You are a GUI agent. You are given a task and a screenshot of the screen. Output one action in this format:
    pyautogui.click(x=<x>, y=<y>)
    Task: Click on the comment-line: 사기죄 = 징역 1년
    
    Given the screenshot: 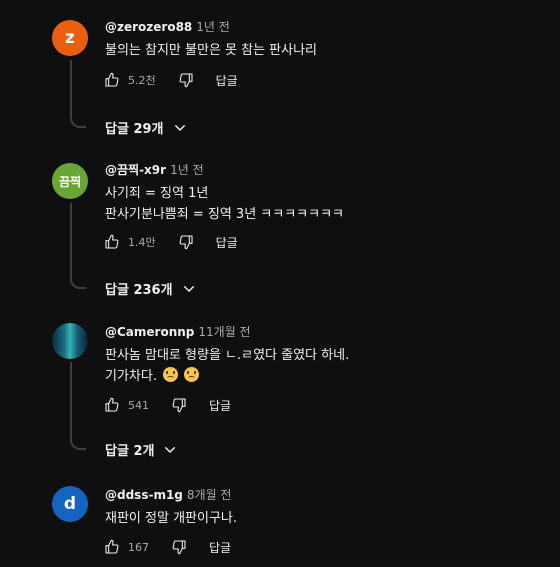 What is the action you would take?
    pyautogui.click(x=157, y=193)
    